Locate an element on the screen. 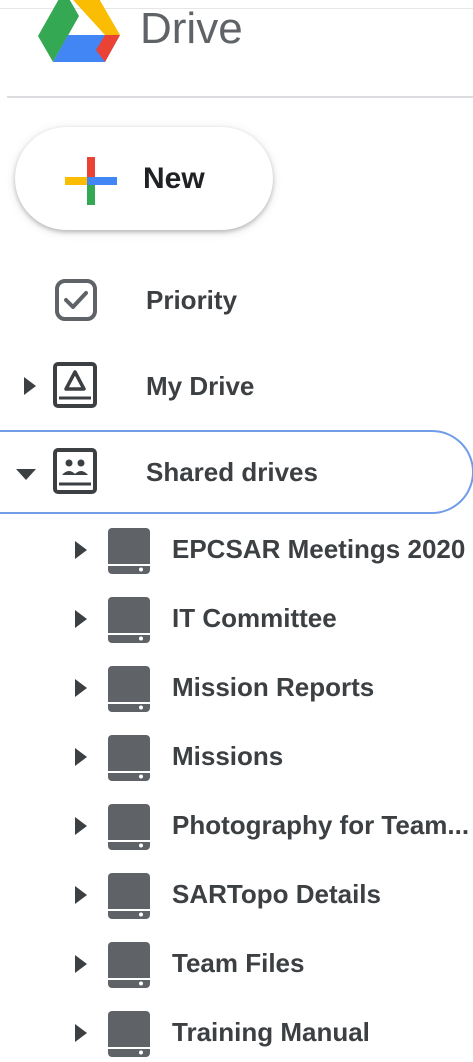 The height and width of the screenshot is (1062, 473). shared-drive-item: Mission Reports is located at coordinates (236, 688).